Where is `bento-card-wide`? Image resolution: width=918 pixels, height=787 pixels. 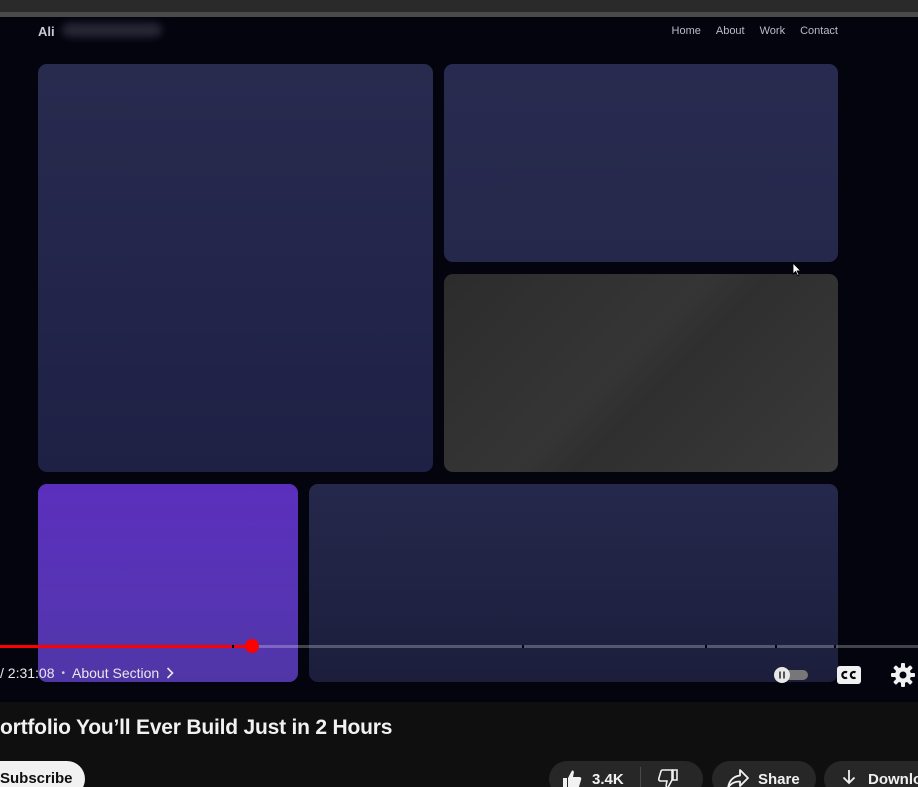 bento-card-wide is located at coordinates (573, 583).